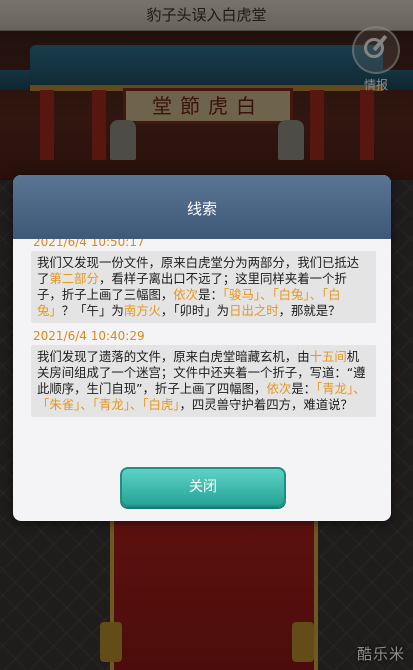 The width and height of the screenshot is (413, 670). Describe the element at coordinates (203, 487) in the screenshot. I see `close-button: 关闭` at that location.